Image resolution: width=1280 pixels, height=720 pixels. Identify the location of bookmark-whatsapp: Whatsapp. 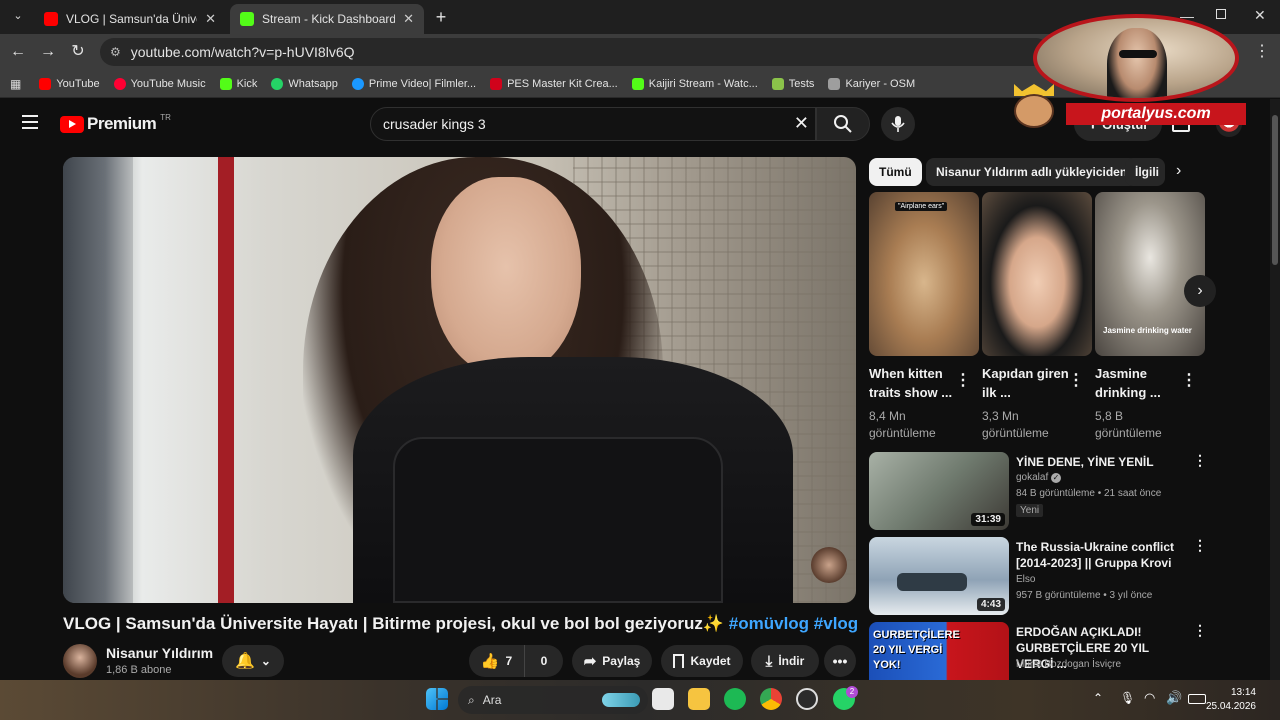
(304, 83).